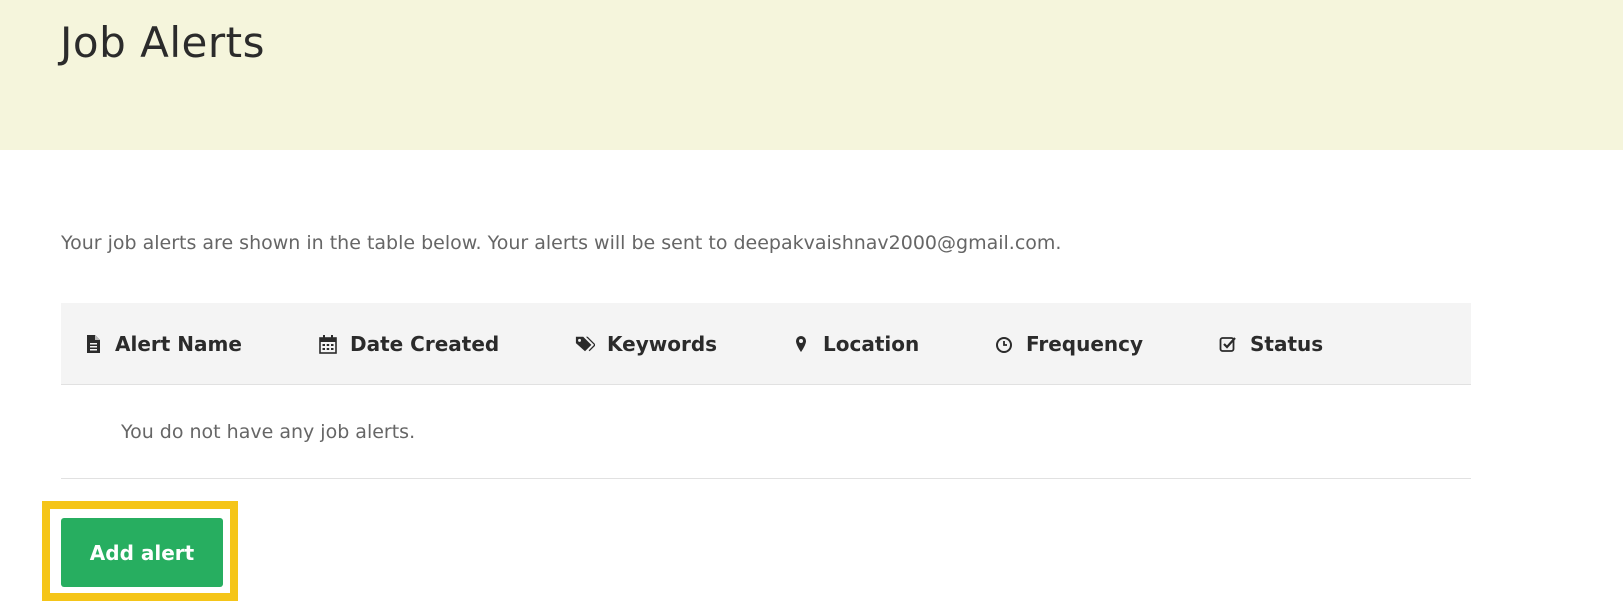 The image size is (1623, 605). Describe the element at coordinates (1287, 343) in the screenshot. I see `column-label: Status` at that location.